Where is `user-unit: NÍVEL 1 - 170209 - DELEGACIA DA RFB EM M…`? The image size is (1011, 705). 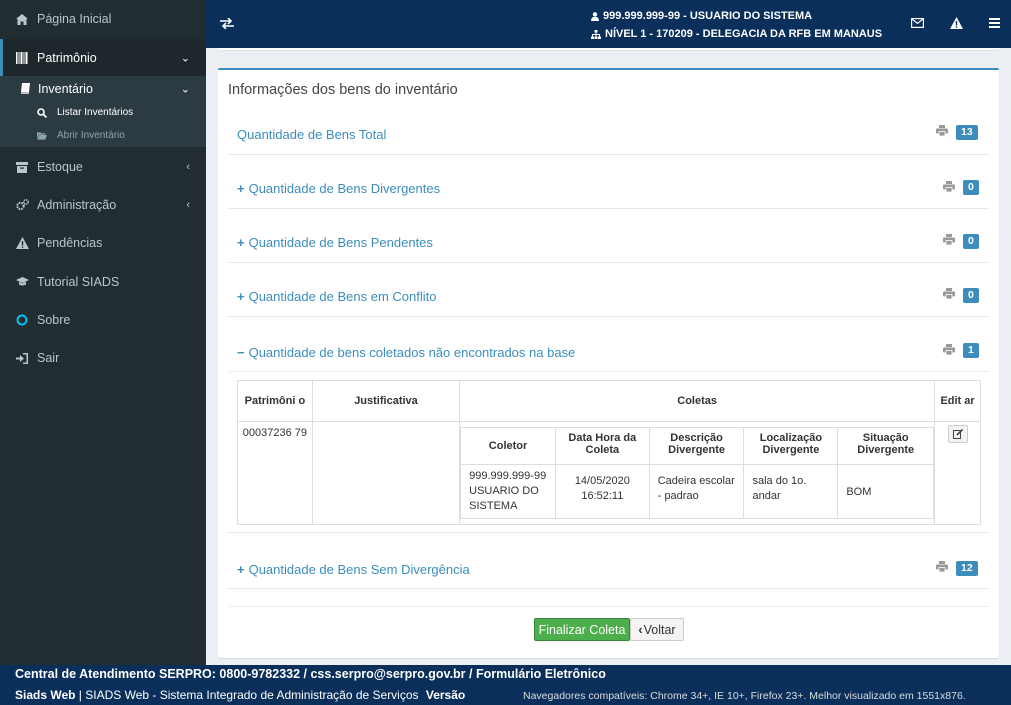 user-unit: NÍVEL 1 - 170209 - DELEGACIA DA RFB EM M… is located at coordinates (744, 34).